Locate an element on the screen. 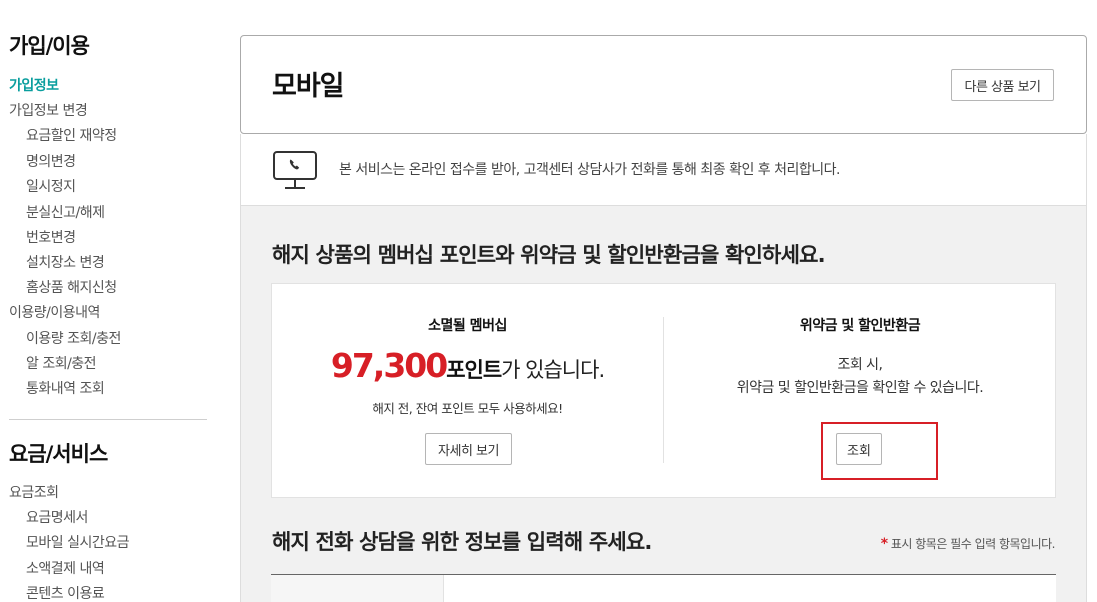 The width and height of the screenshot is (1097, 602). lookup-button: 조회 is located at coordinates (859, 449).